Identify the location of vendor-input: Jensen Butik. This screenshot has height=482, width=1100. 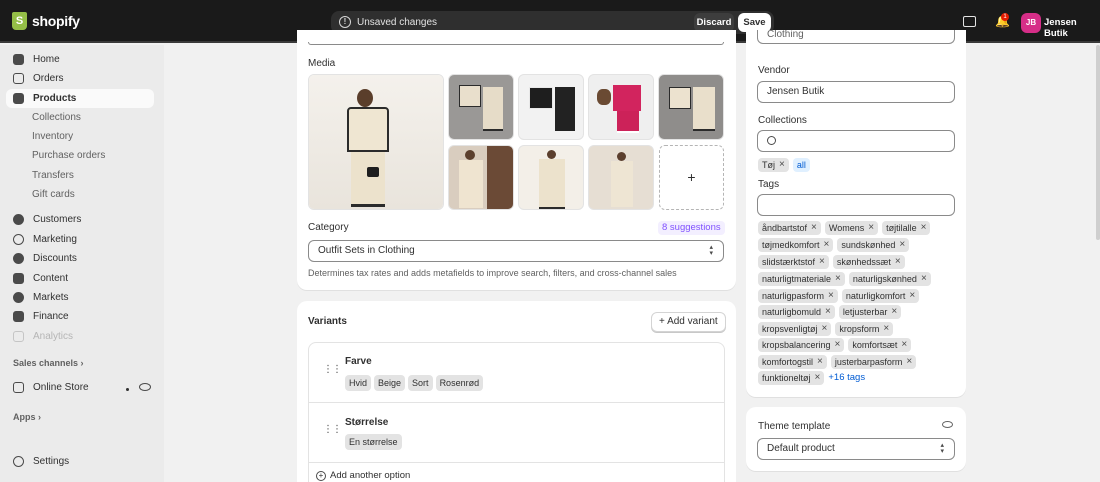
(856, 92).